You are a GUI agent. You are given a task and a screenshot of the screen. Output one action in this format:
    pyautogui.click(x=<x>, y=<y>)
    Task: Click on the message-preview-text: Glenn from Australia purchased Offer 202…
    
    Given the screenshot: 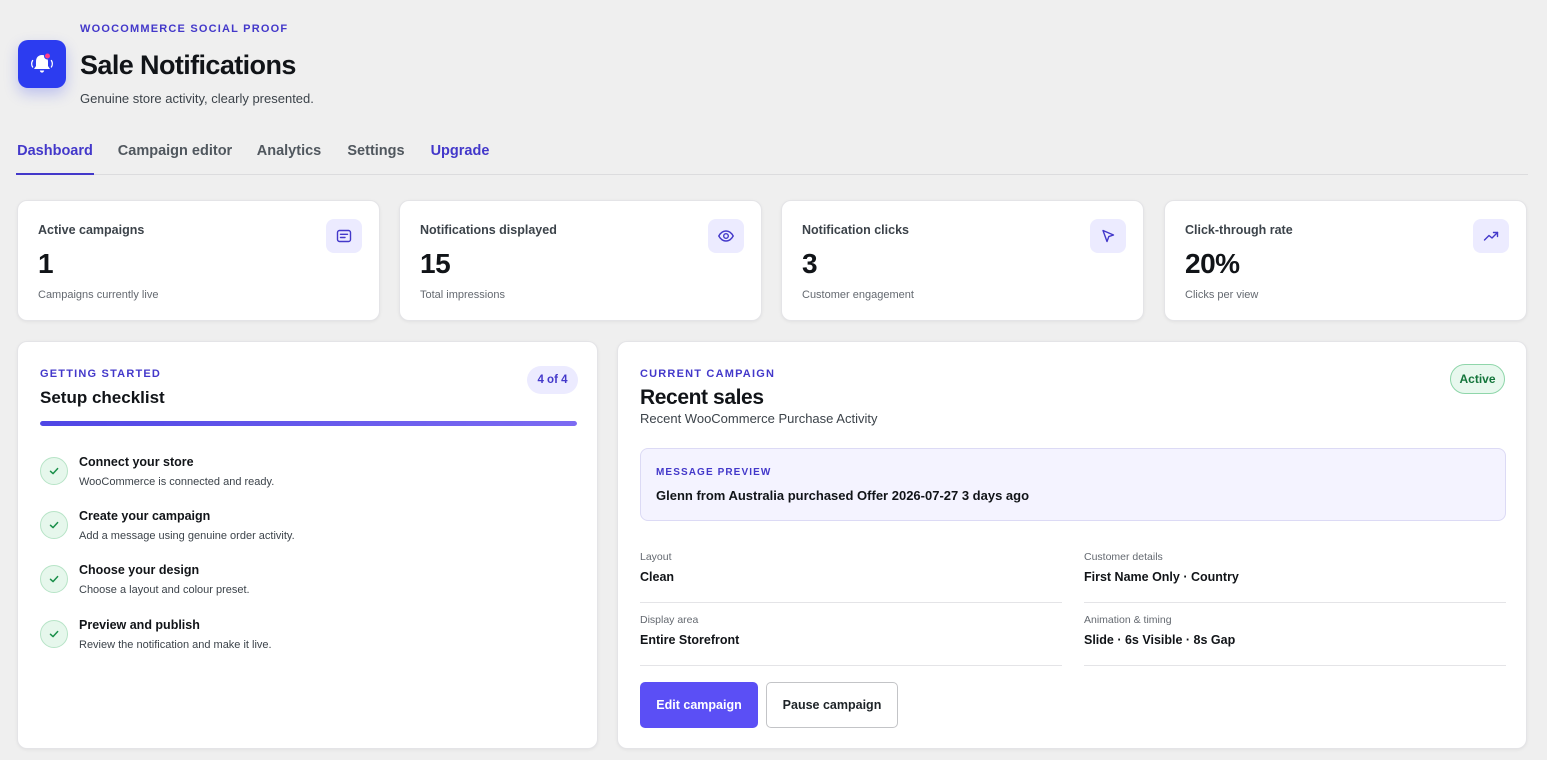 What is the action you would take?
    pyautogui.click(x=843, y=495)
    